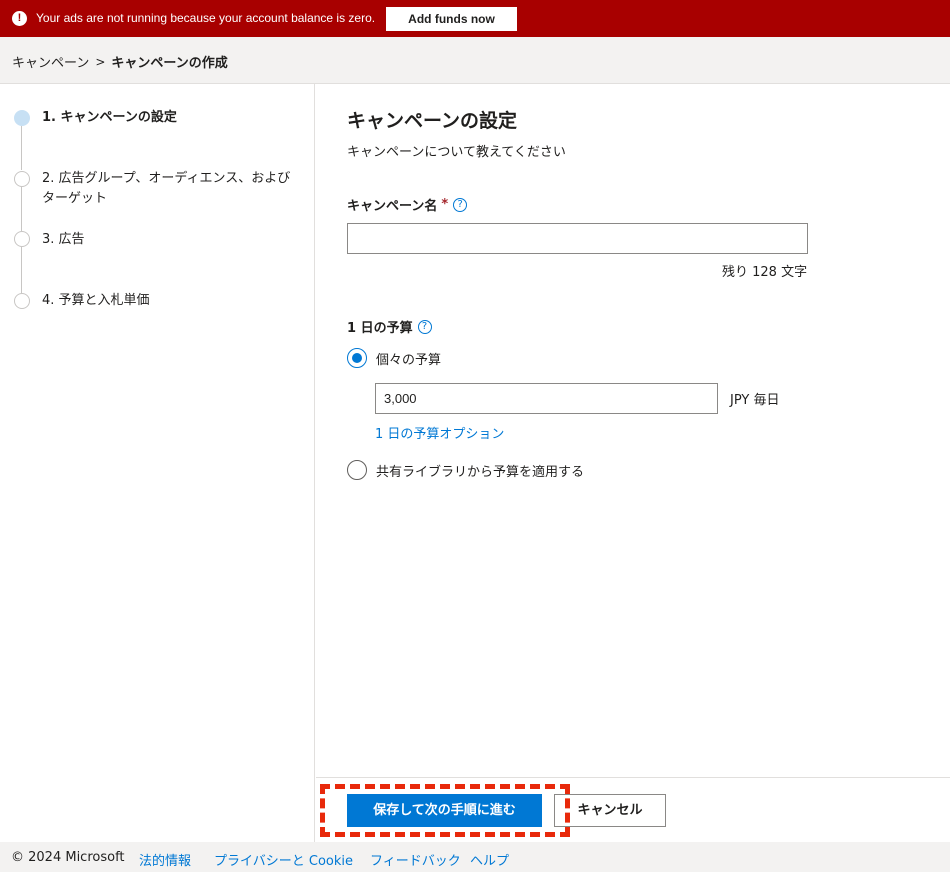 This screenshot has height=872, width=950. What do you see at coordinates (451, 19) in the screenshot?
I see `add-funds-button: Add funds now` at bounding box center [451, 19].